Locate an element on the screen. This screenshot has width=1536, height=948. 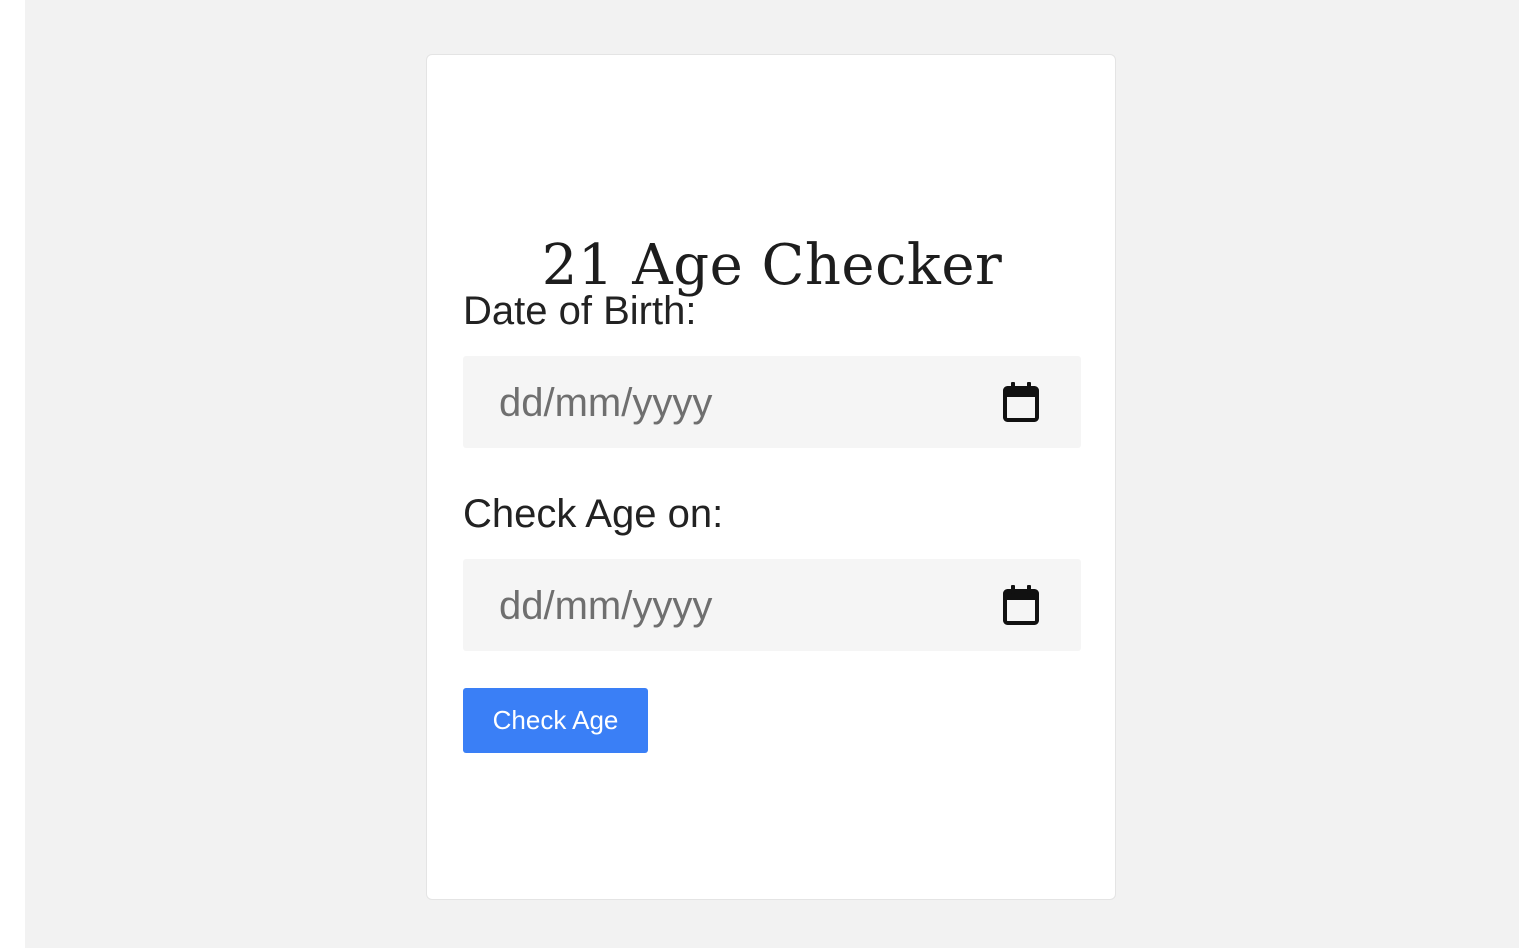
check-on-date-input: dd/mm/yyyy is located at coordinates (772, 605).